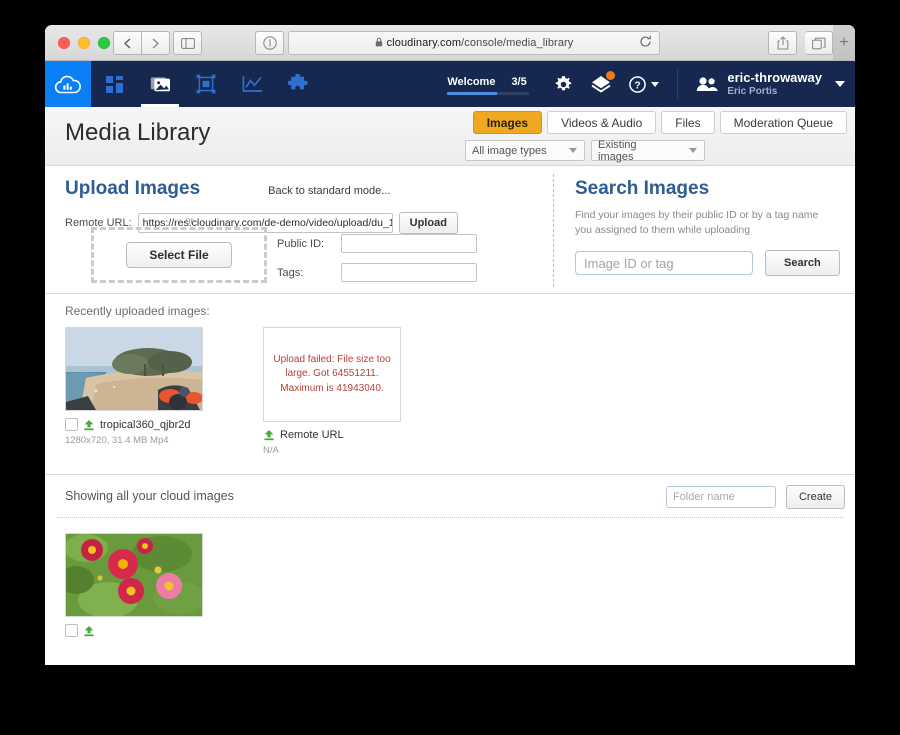 Image resolution: width=900 pixels, height=735 pixels. I want to click on tropical-beach-thumbnail-image, so click(134, 369).